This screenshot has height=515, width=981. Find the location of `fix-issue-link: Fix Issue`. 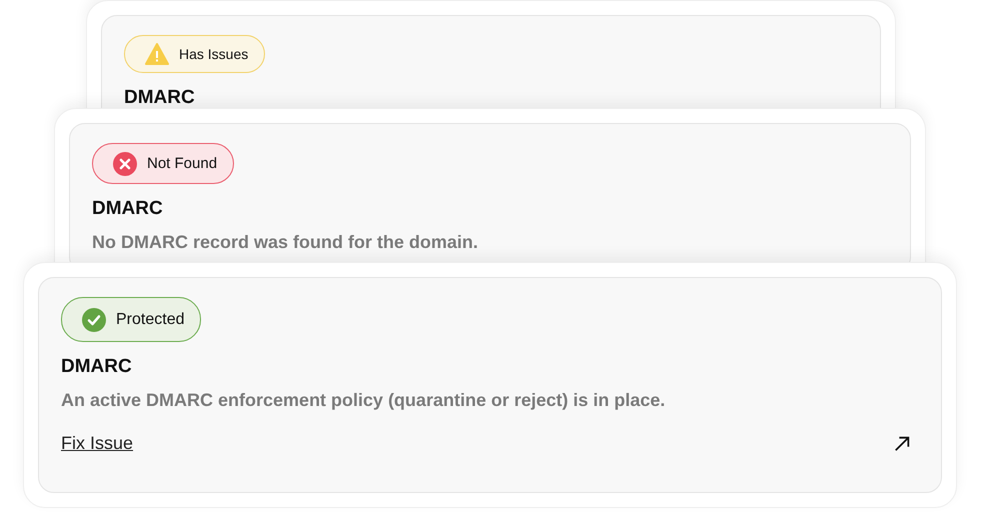

fix-issue-link: Fix Issue is located at coordinates (97, 443).